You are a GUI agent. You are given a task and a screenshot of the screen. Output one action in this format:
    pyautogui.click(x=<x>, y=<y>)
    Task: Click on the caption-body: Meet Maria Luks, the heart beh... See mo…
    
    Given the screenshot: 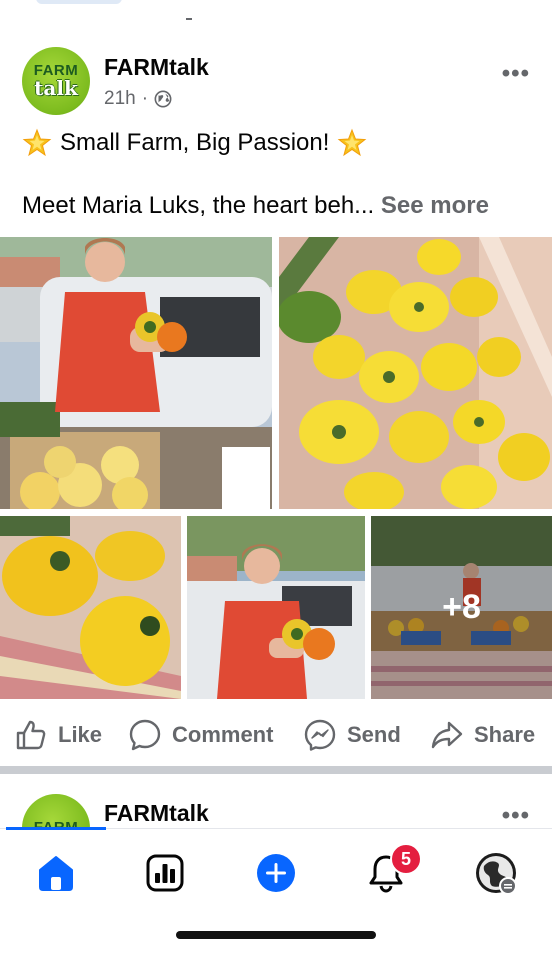 What is the action you would take?
    pyautogui.click(x=255, y=206)
    